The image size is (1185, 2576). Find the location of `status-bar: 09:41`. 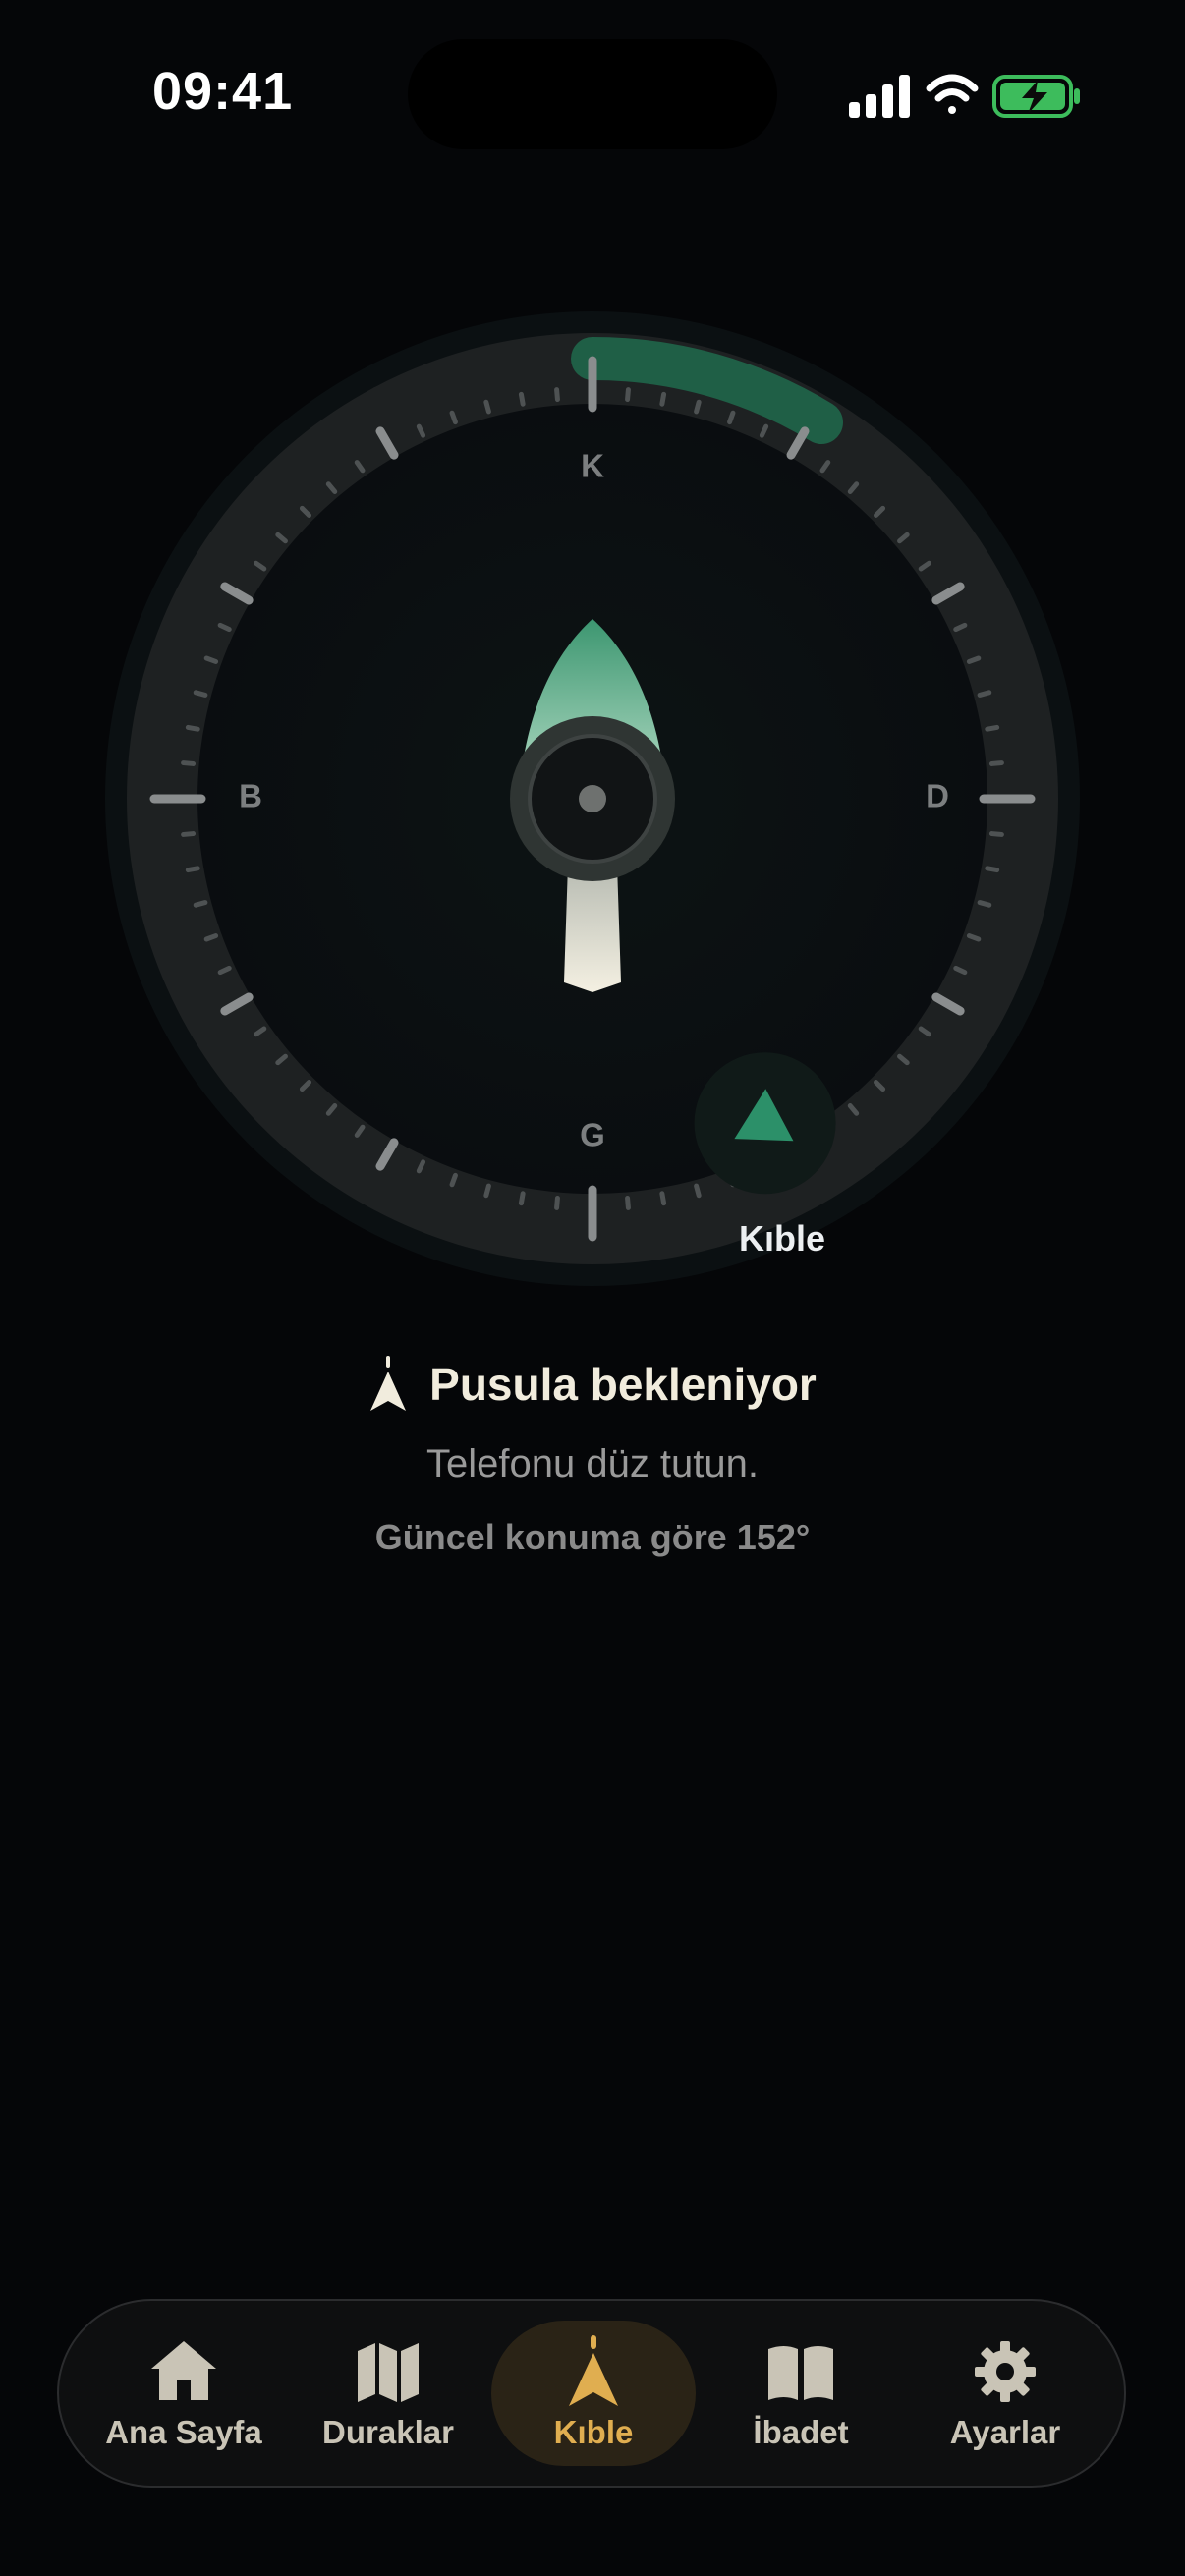

status-bar: 09:41 is located at coordinates (592, 98).